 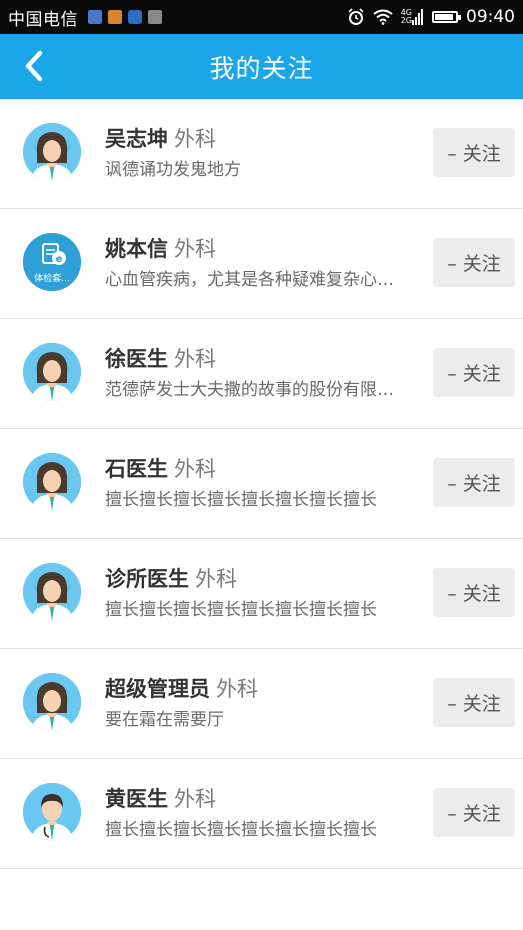 I want to click on header-bar: 我的关注, so click(x=261, y=66).